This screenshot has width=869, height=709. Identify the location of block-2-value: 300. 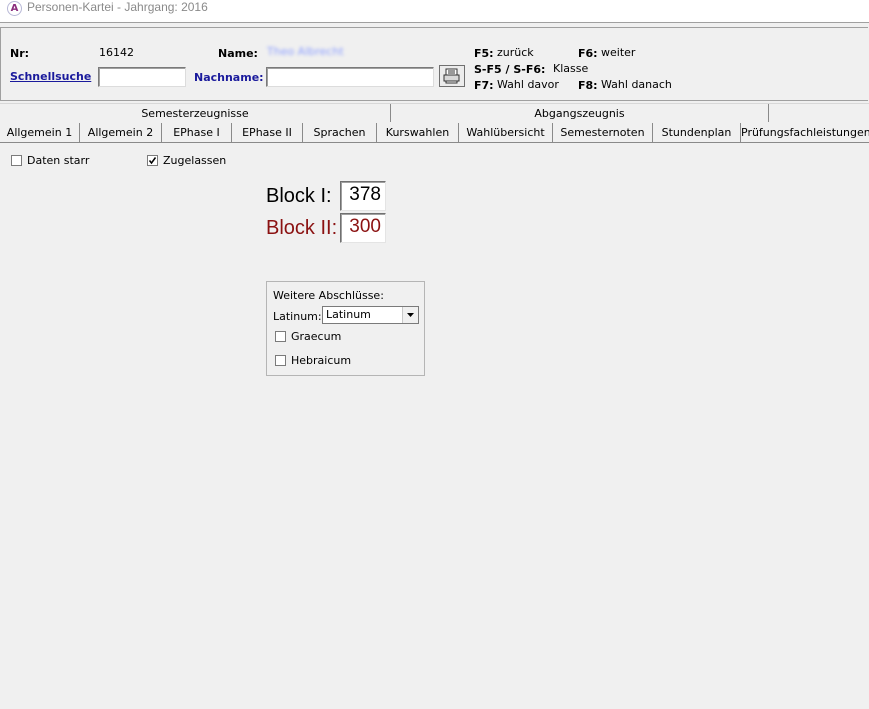
(363, 228).